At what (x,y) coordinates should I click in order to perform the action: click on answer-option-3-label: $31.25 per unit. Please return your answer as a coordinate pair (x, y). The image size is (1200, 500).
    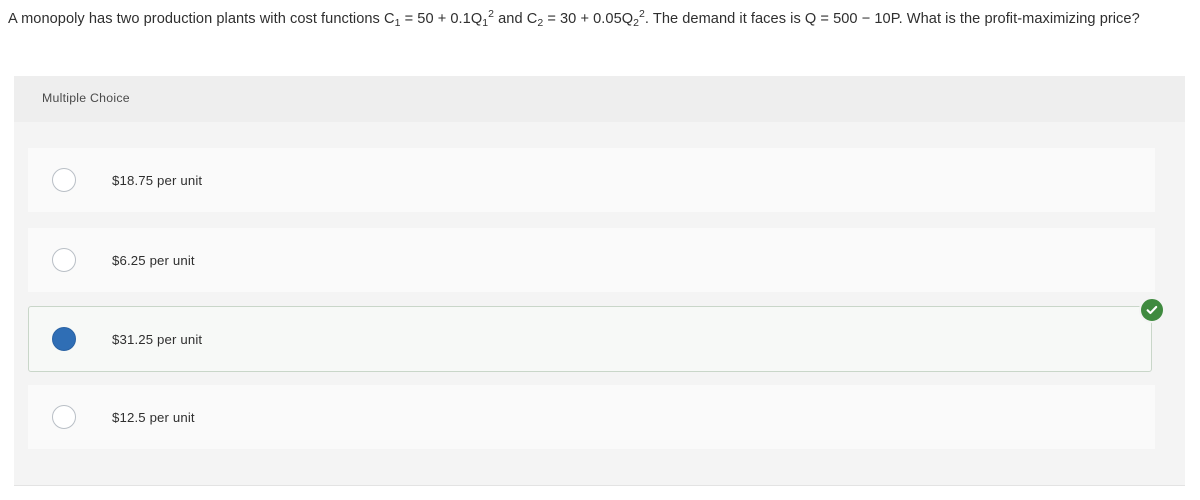
    Looking at the image, I should click on (157, 339).